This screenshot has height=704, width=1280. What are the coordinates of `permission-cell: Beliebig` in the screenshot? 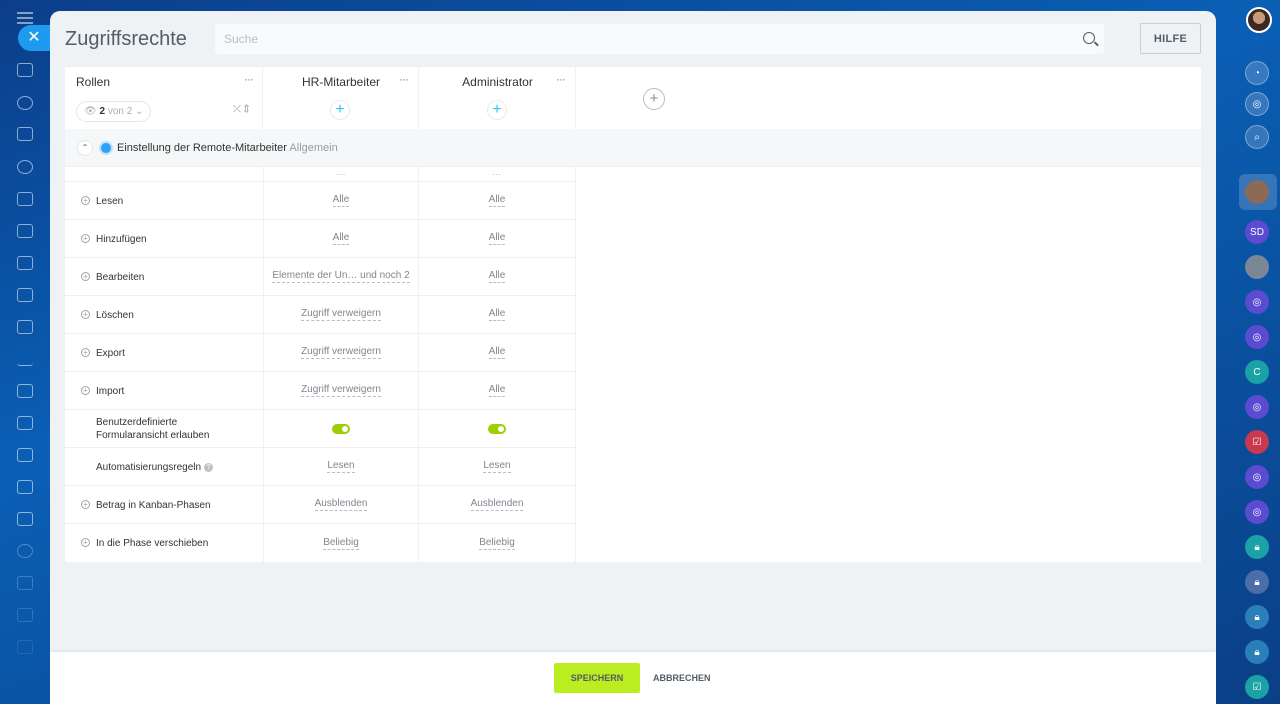 It's located at (497, 543).